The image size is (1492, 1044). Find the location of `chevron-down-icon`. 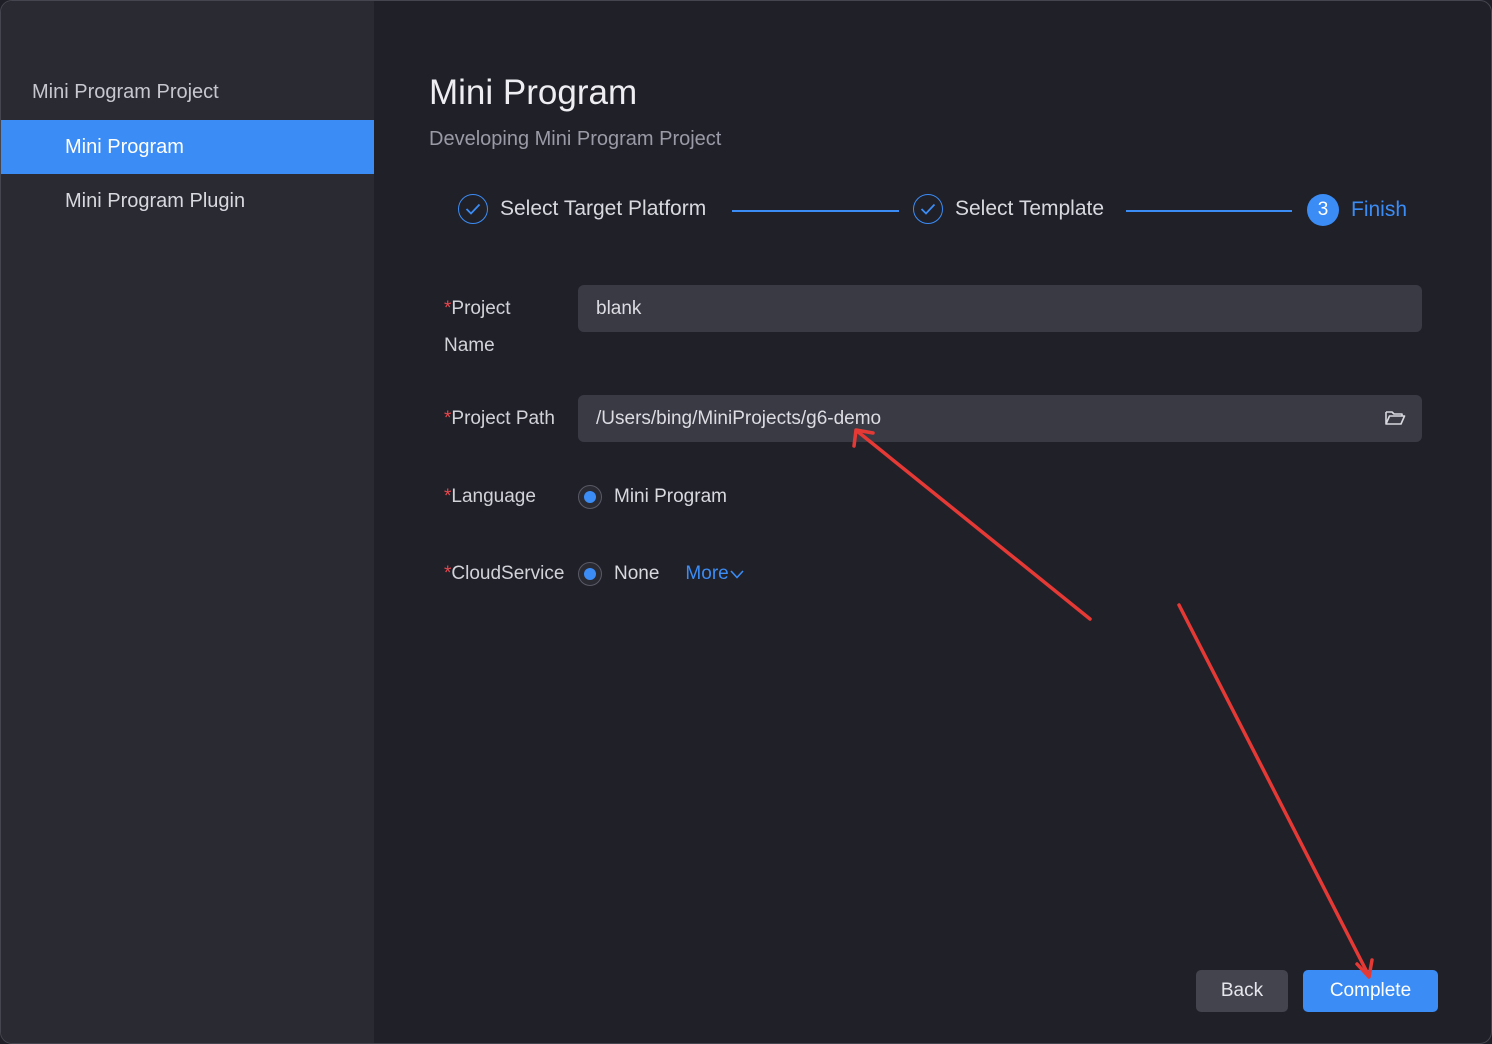

chevron-down-icon is located at coordinates (737, 574).